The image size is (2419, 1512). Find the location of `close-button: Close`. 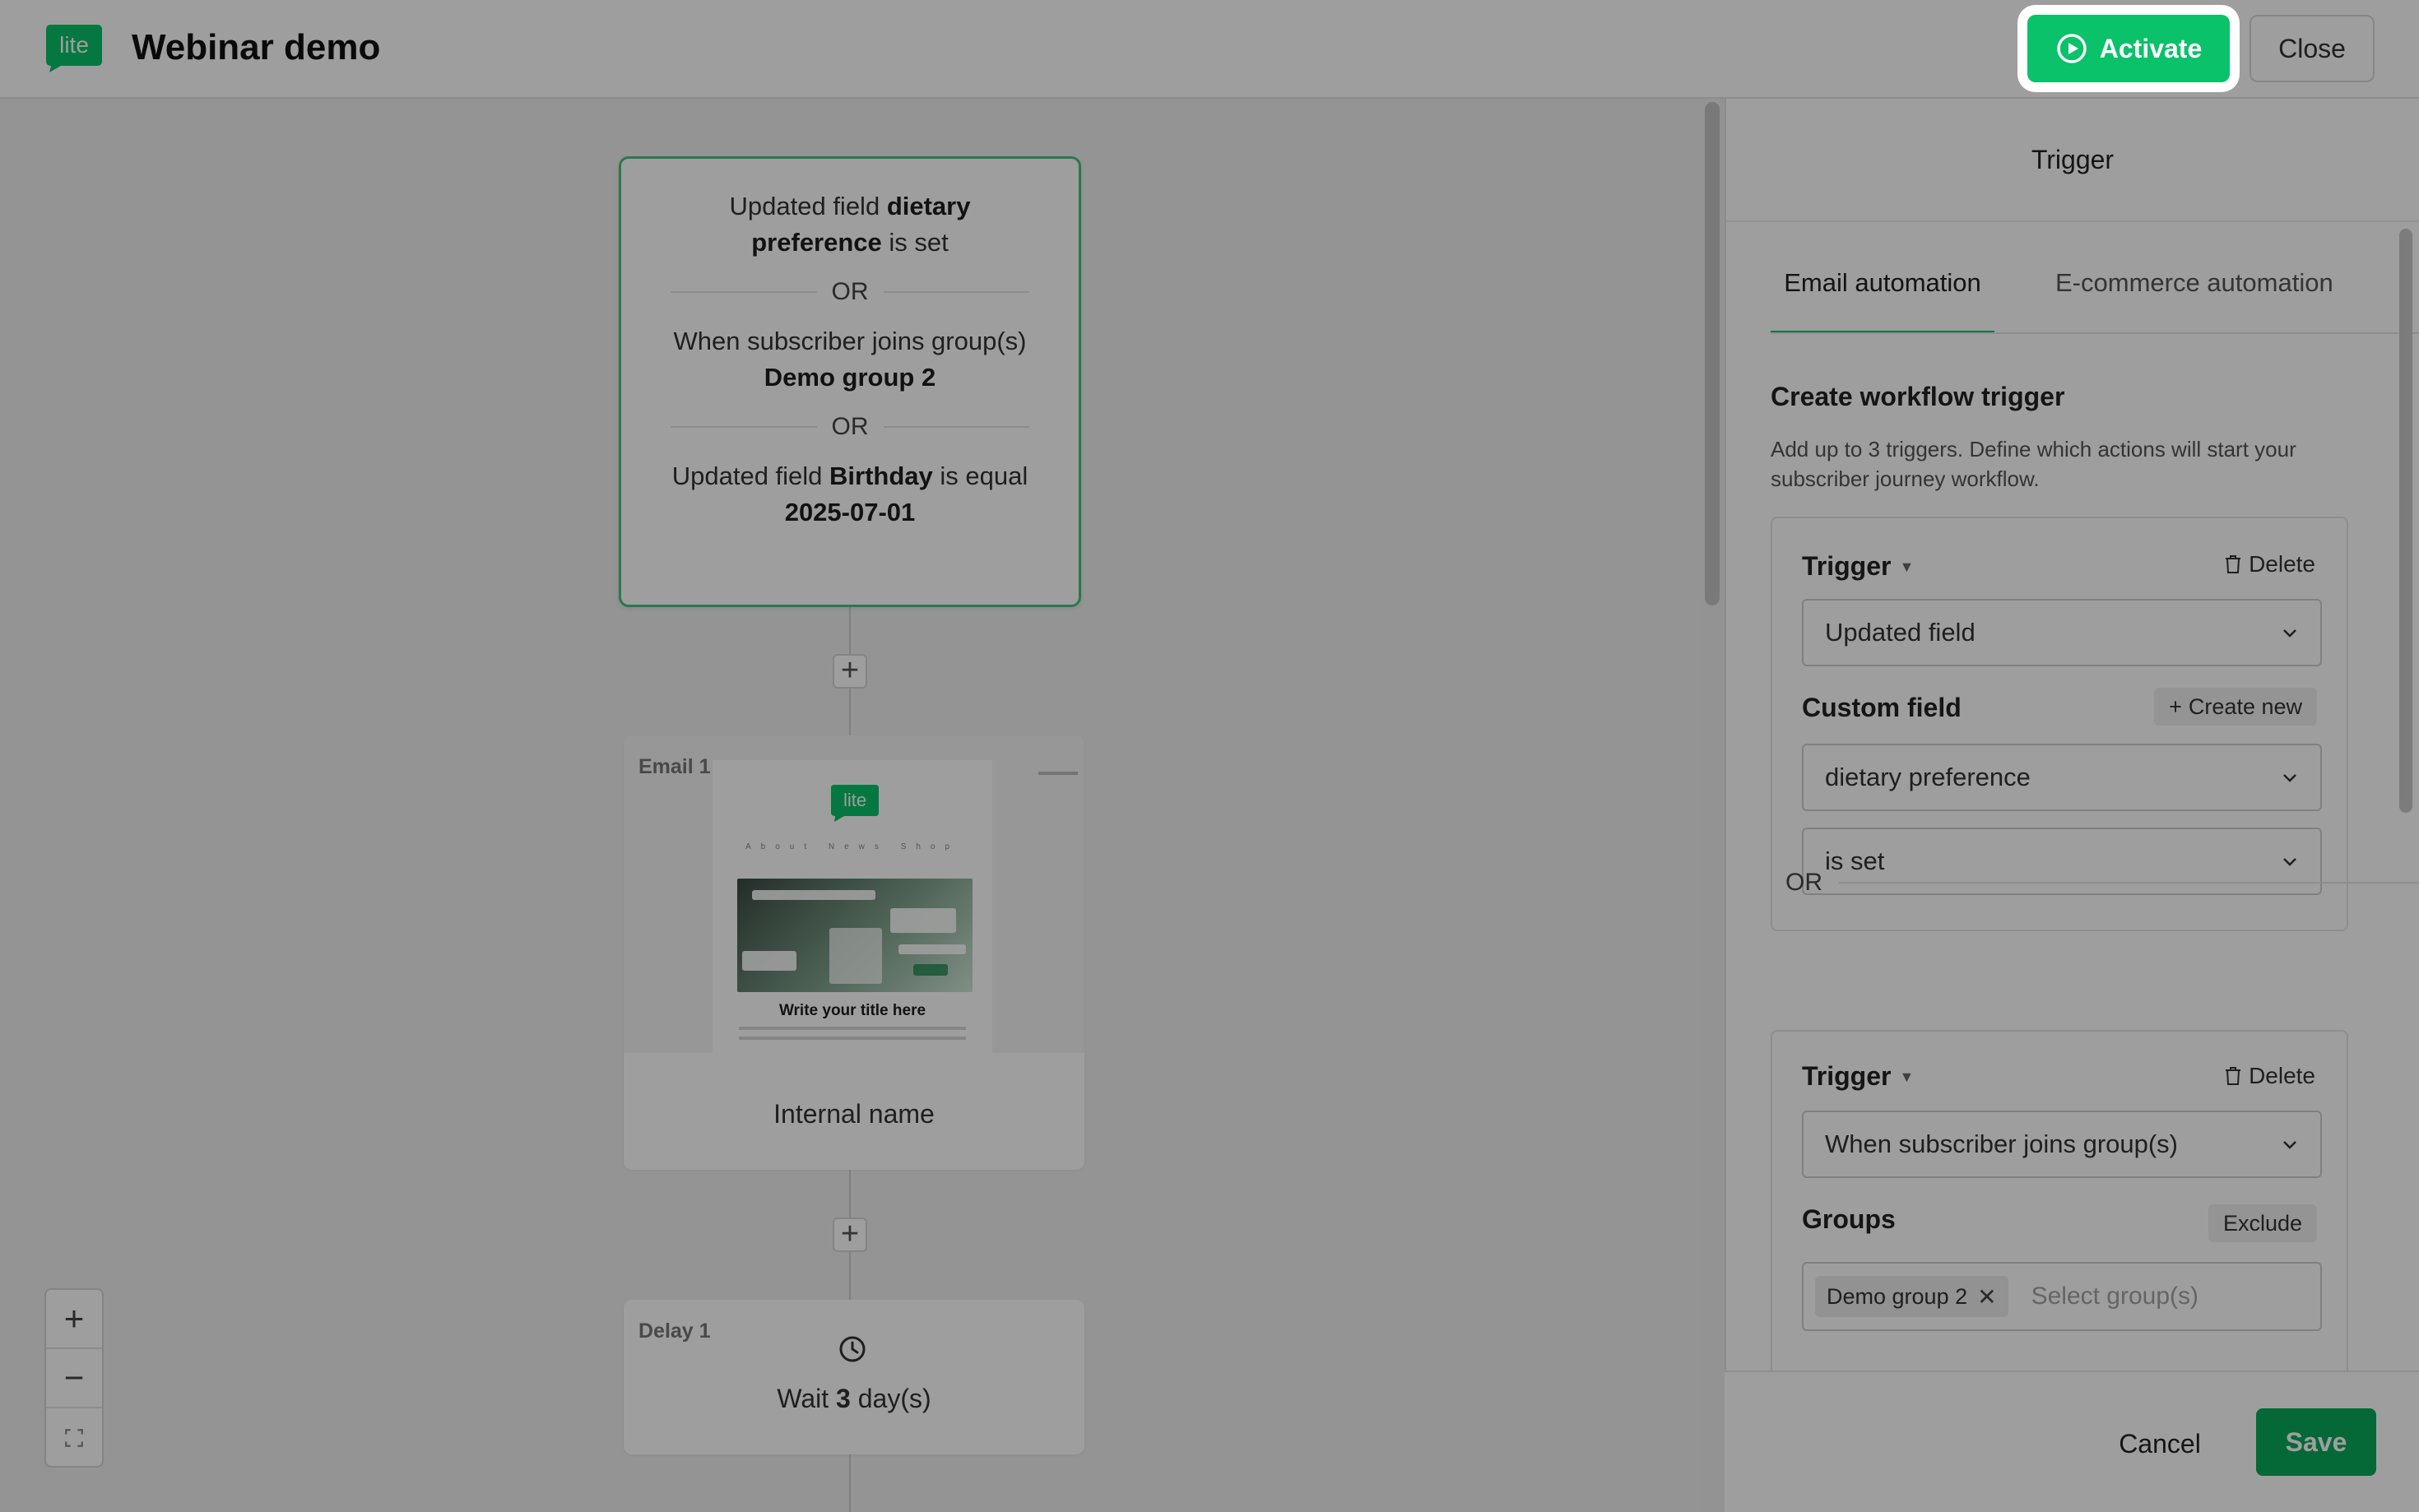

close-button: Close is located at coordinates (2312, 48).